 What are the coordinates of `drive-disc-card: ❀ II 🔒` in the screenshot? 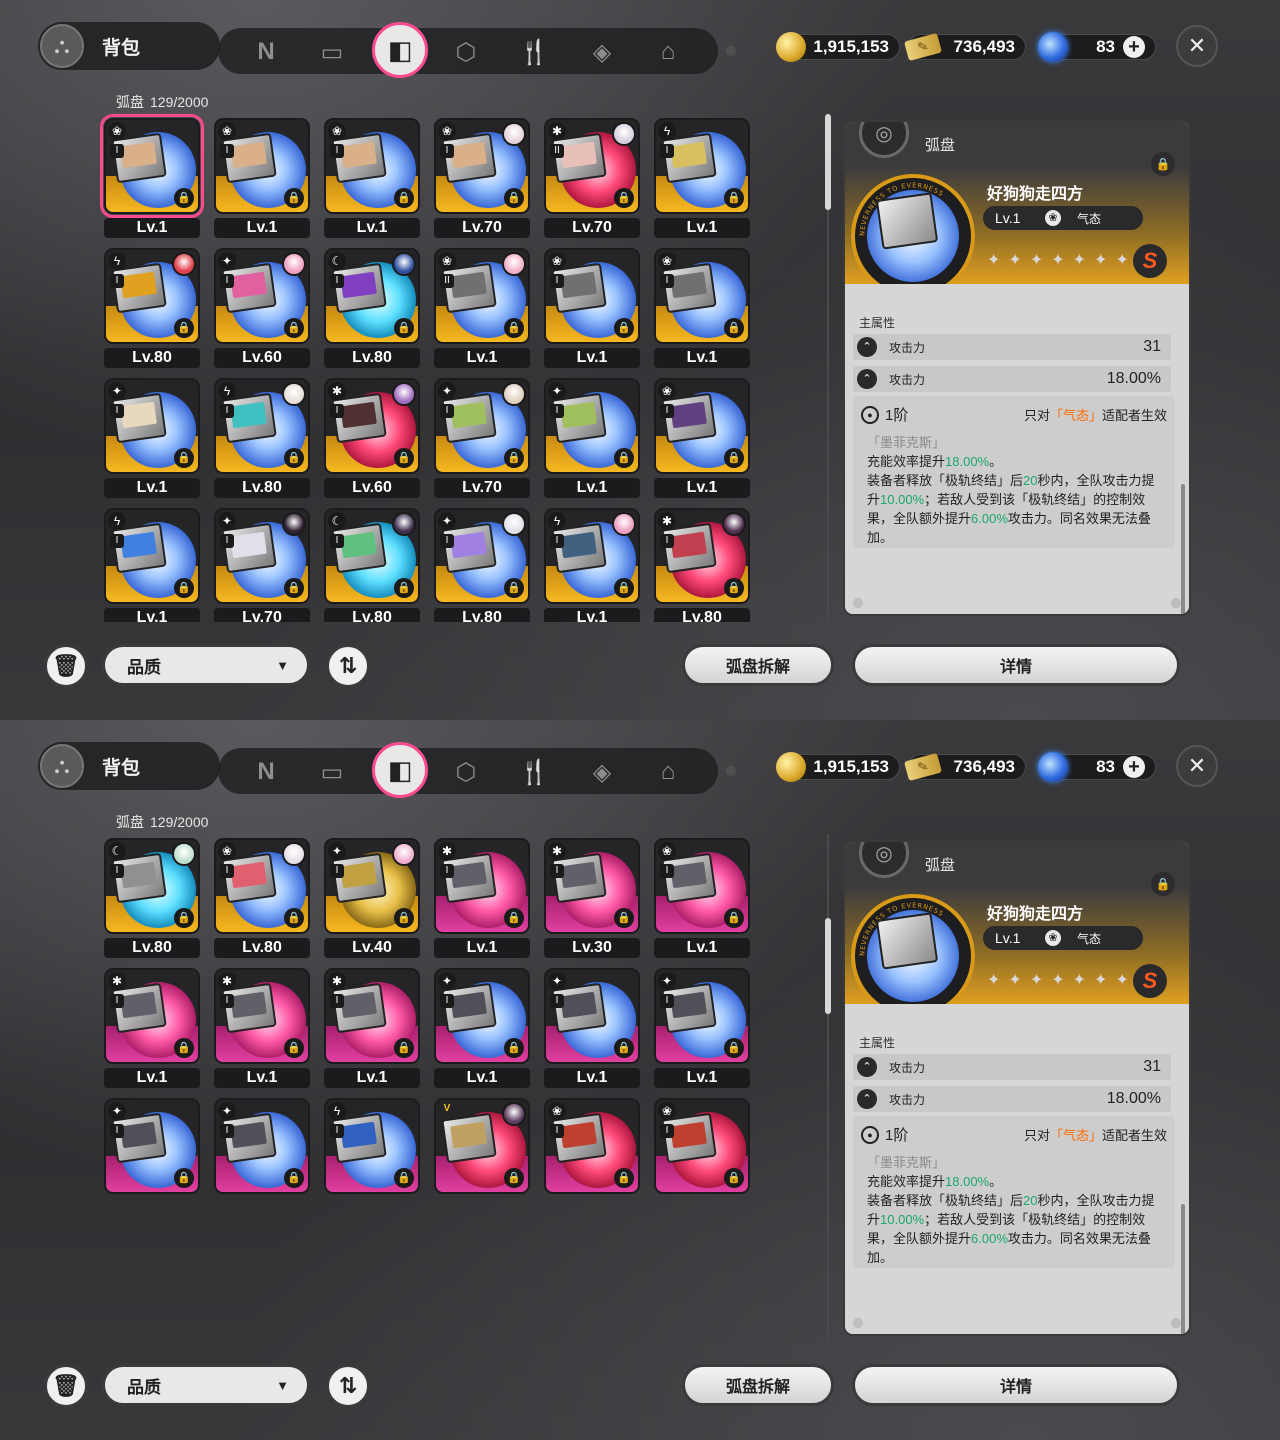 It's located at (482, 296).